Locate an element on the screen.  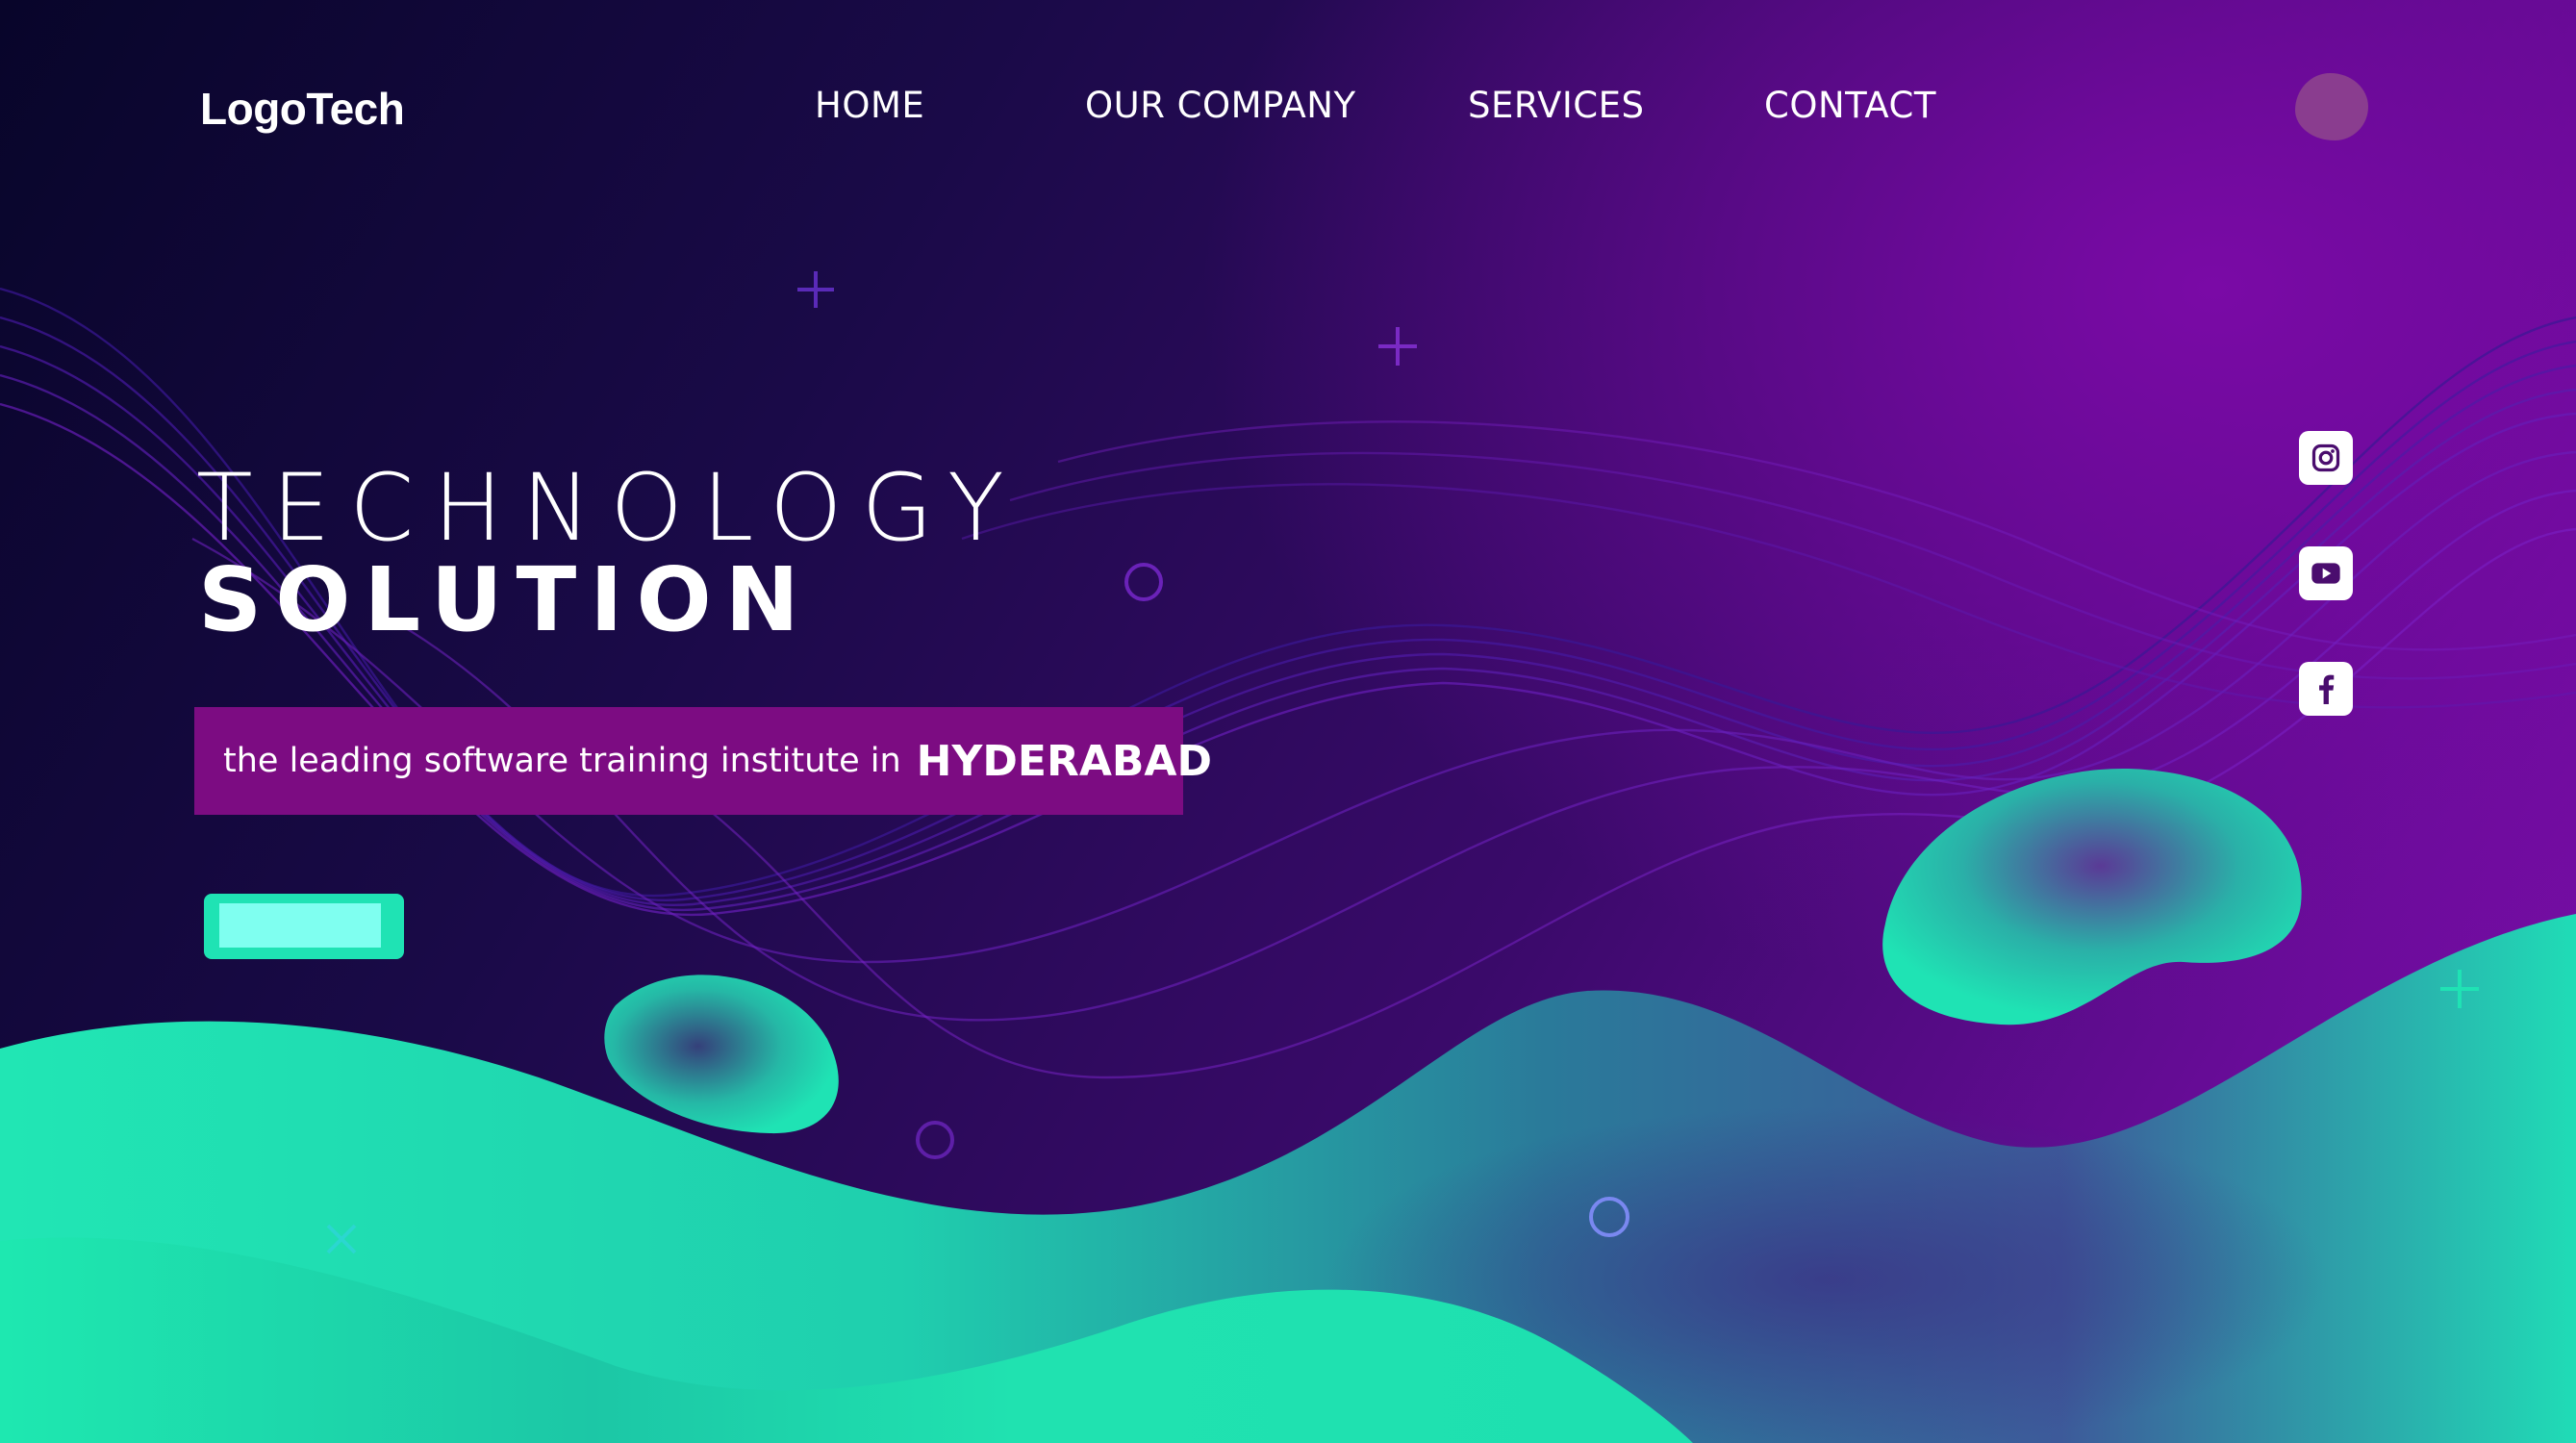
large-blob is located at coordinates (2092, 897).